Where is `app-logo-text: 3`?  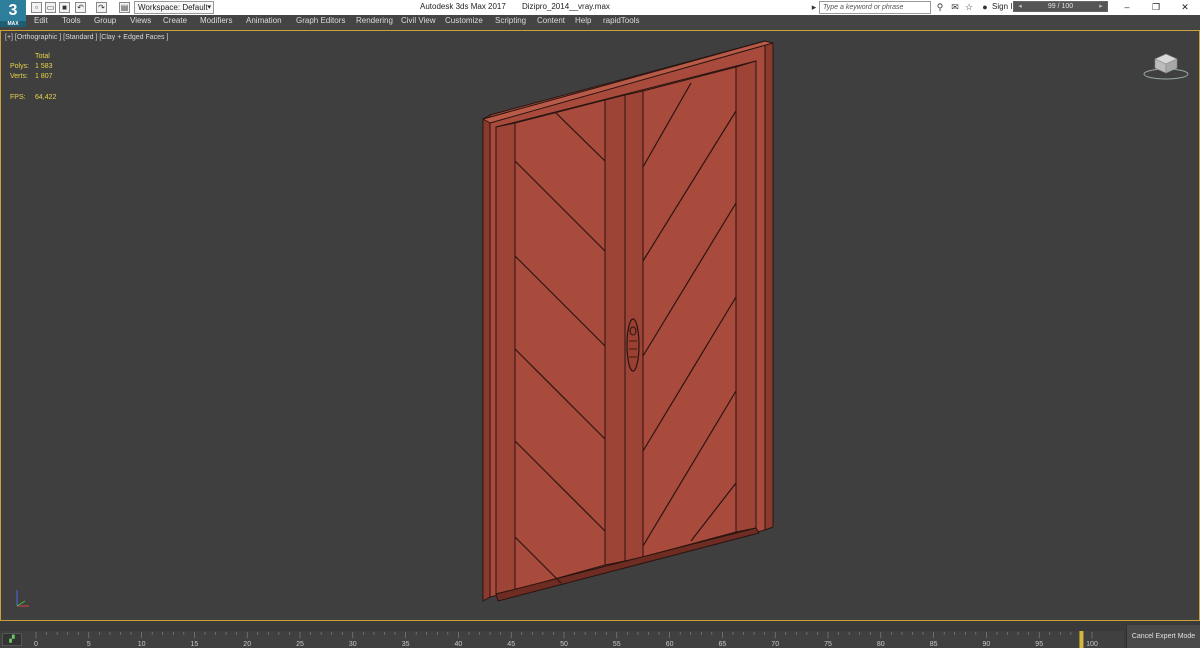 app-logo-text: 3 is located at coordinates (13, 10).